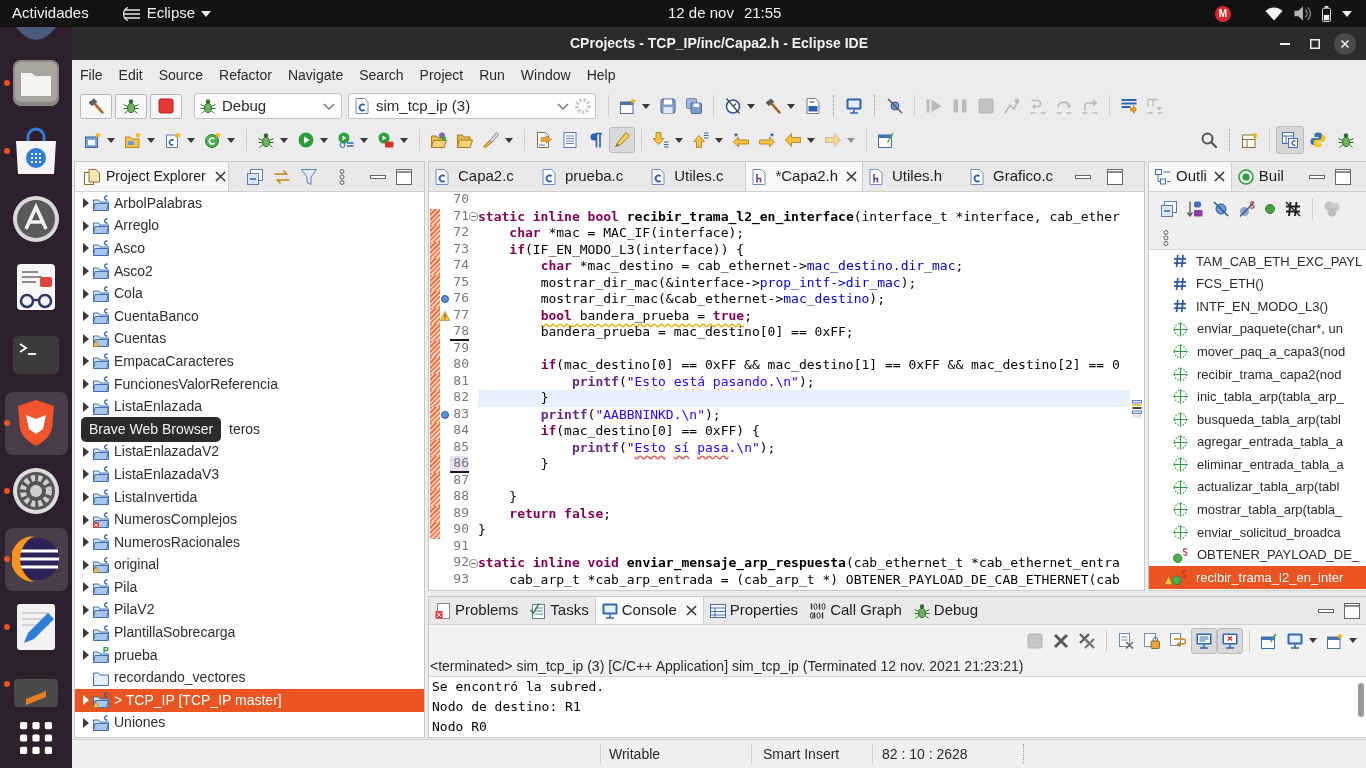  I want to click on outline-item: actualizar_tabla_arp(tabl, so click(1257, 487).